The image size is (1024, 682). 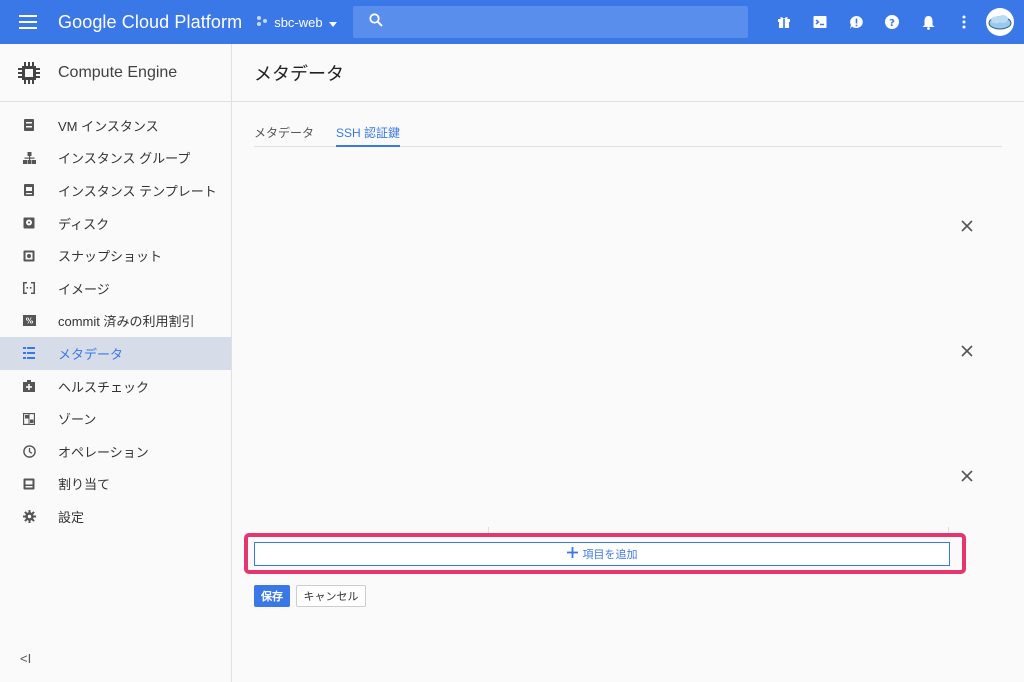 What do you see at coordinates (115, 288) in the screenshot?
I see `sidebar-item-images: イメージ` at bounding box center [115, 288].